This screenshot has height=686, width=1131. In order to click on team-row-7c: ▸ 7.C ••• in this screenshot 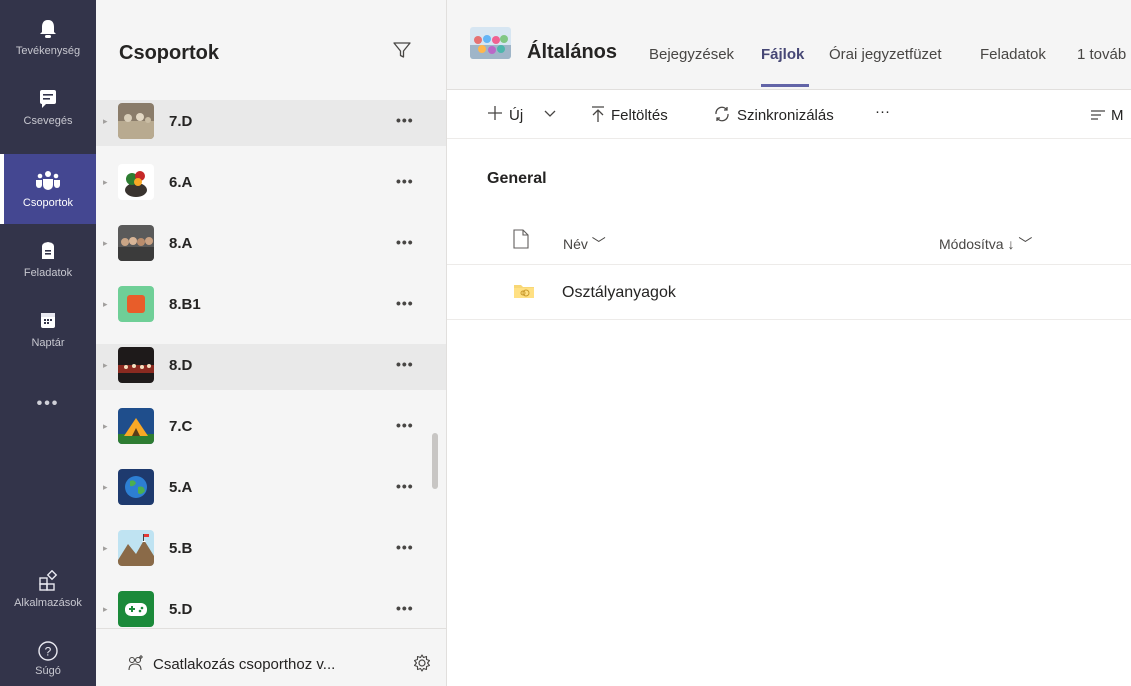, I will do `click(271, 428)`.